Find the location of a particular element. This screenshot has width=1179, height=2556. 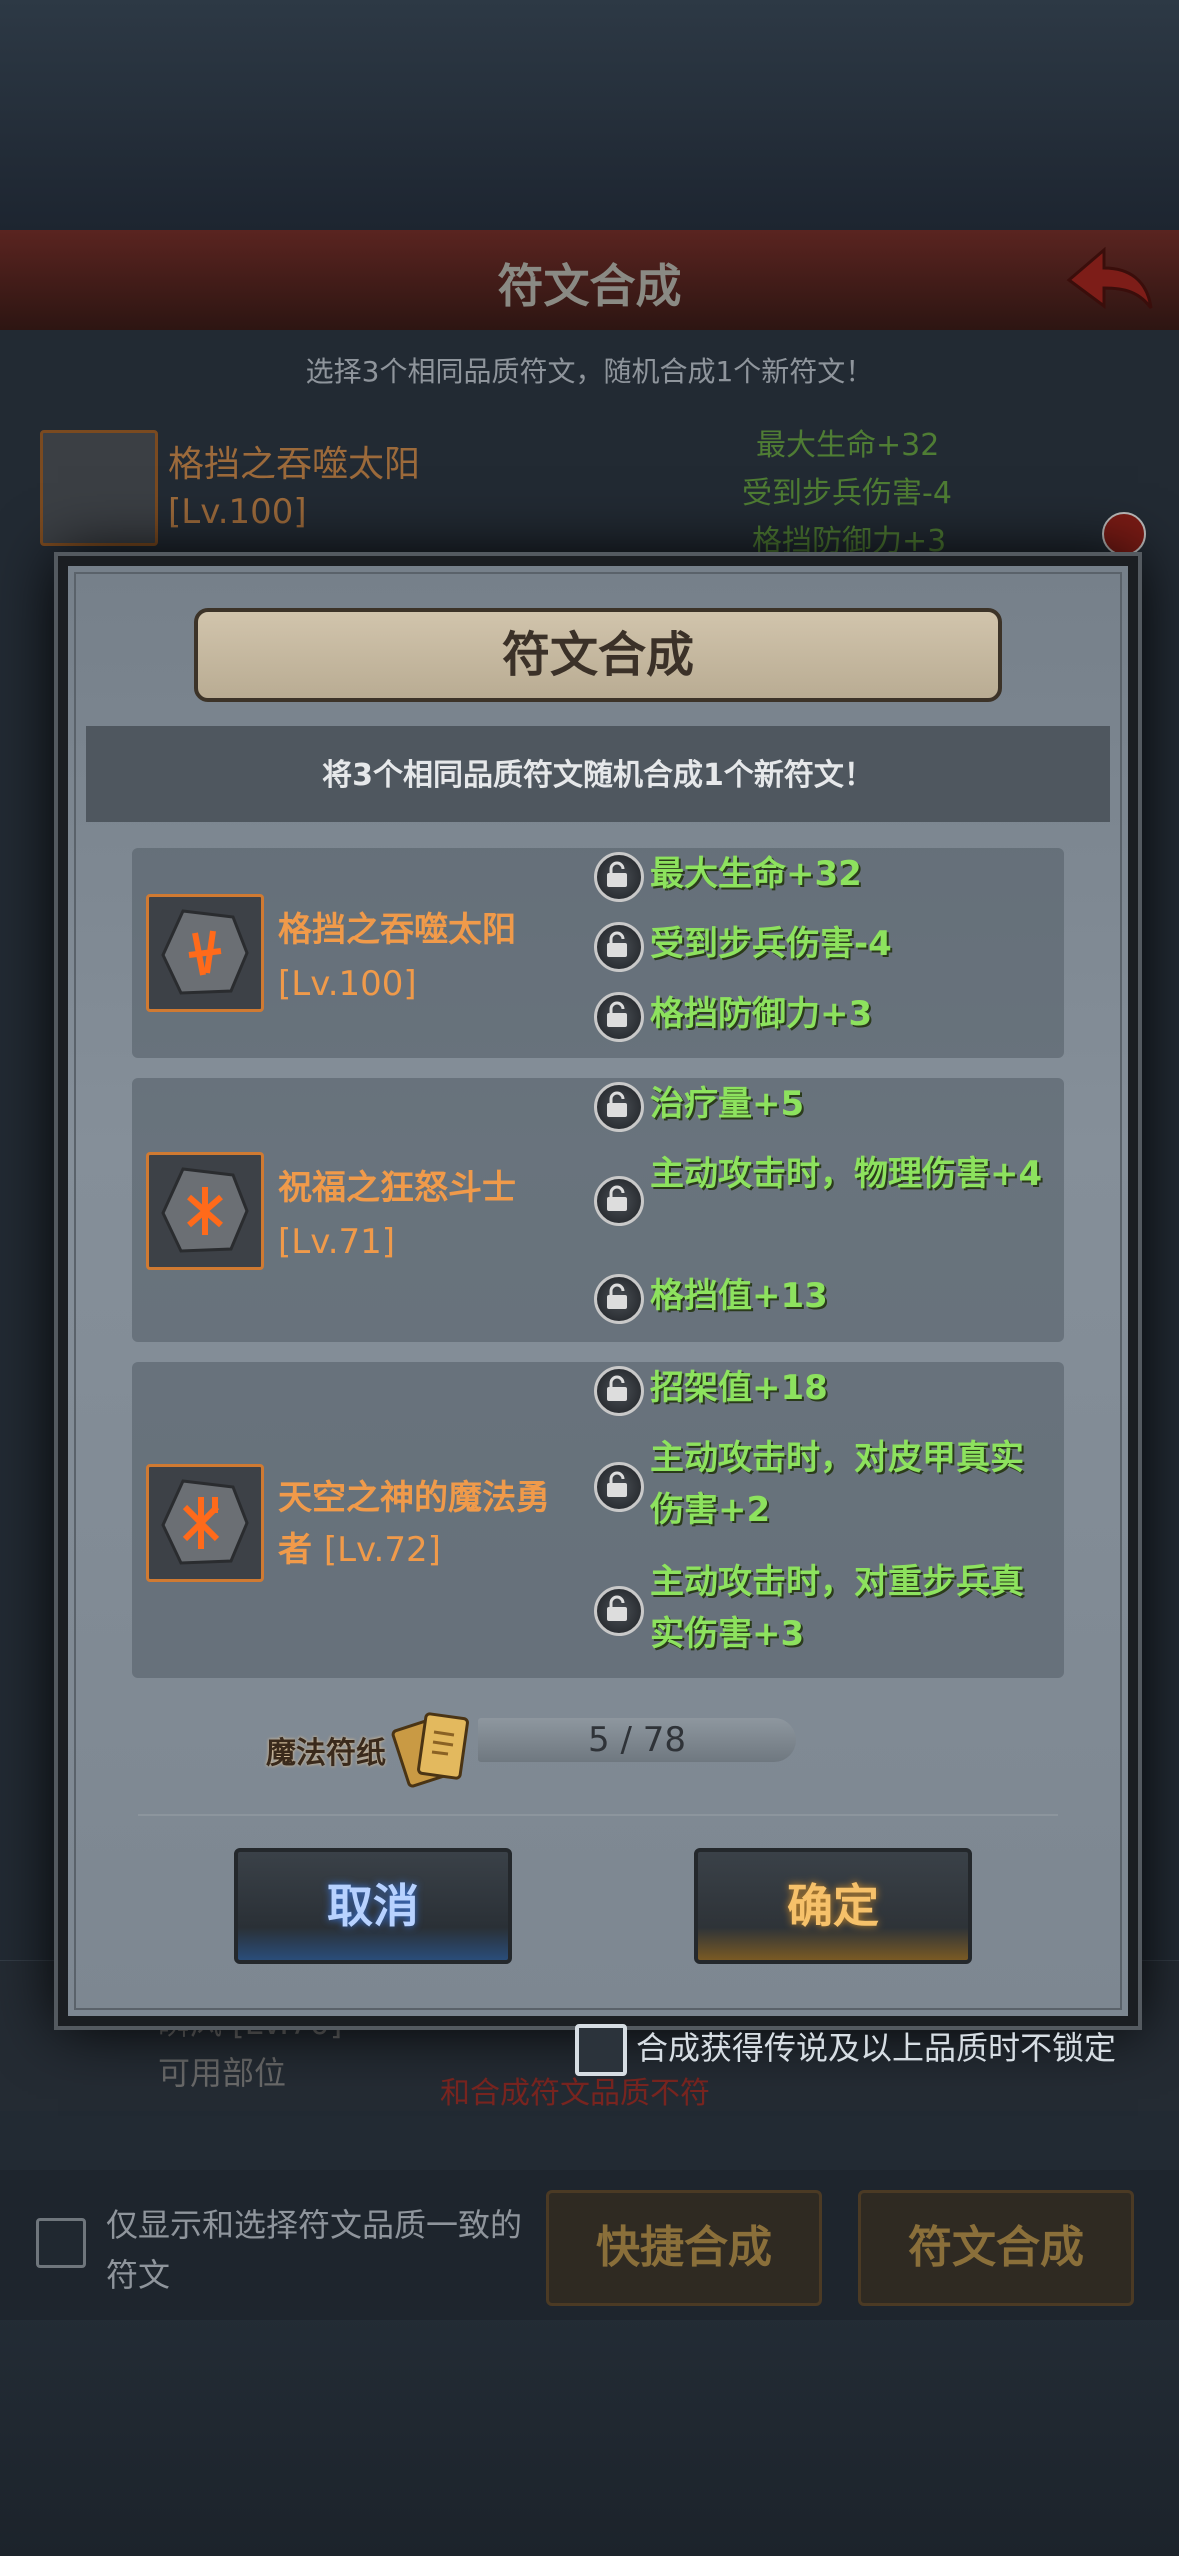

rune-synth-button: 符文合成 is located at coordinates (996, 2248).